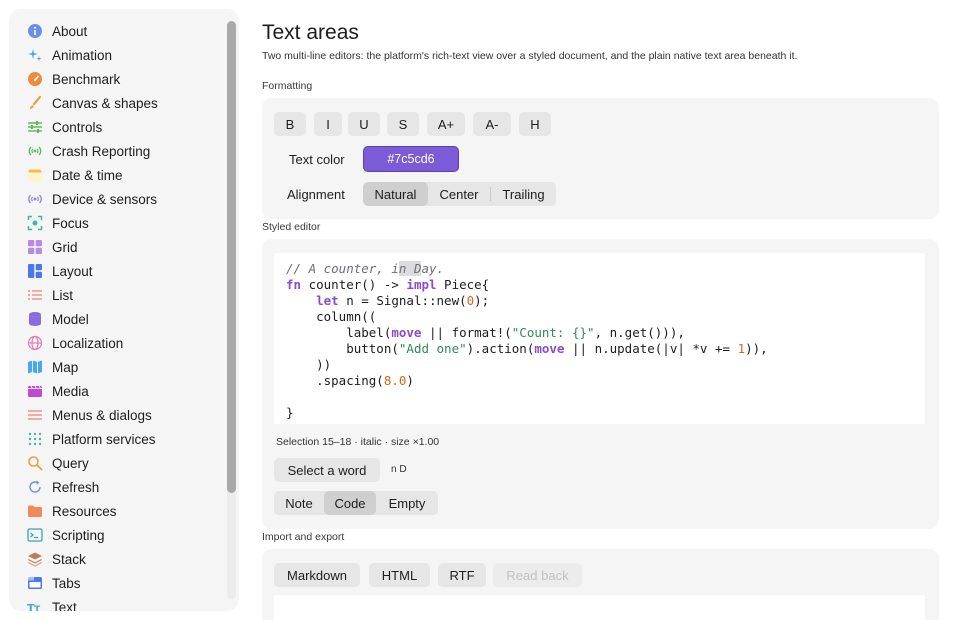 This screenshot has height=620, width=960. What do you see at coordinates (299, 503) in the screenshot?
I see `content-note: Note` at bounding box center [299, 503].